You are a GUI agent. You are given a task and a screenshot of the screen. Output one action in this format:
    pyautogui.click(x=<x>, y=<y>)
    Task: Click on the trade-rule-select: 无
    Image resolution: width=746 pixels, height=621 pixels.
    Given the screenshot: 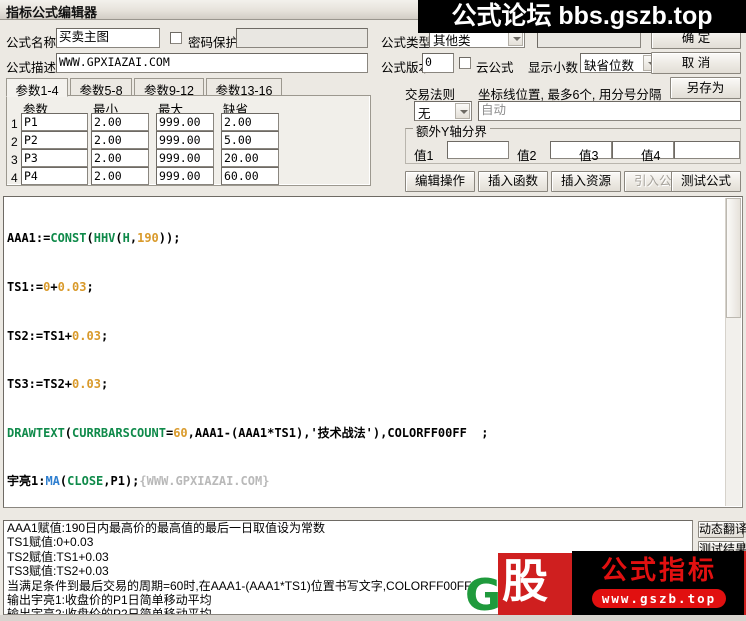 What is the action you would take?
    pyautogui.click(x=443, y=111)
    